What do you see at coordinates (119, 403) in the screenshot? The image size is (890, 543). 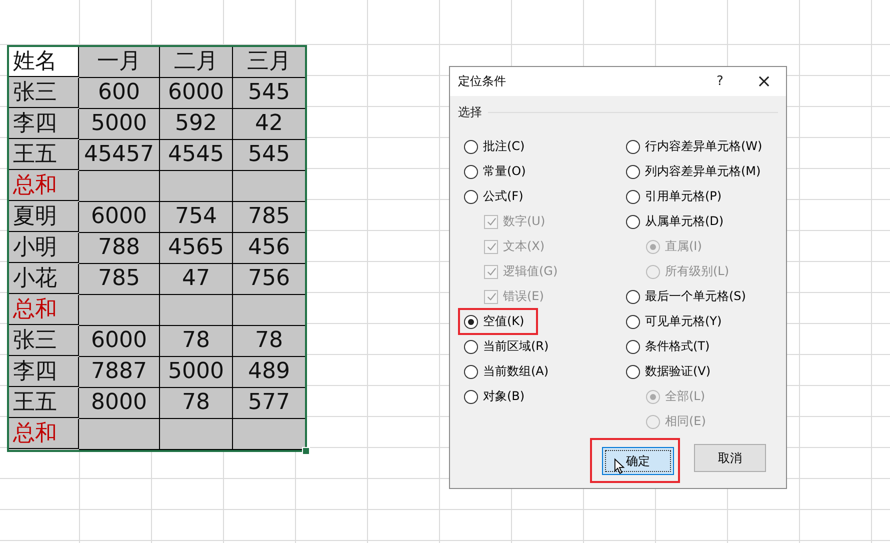 I see `table-cell: 8000` at bounding box center [119, 403].